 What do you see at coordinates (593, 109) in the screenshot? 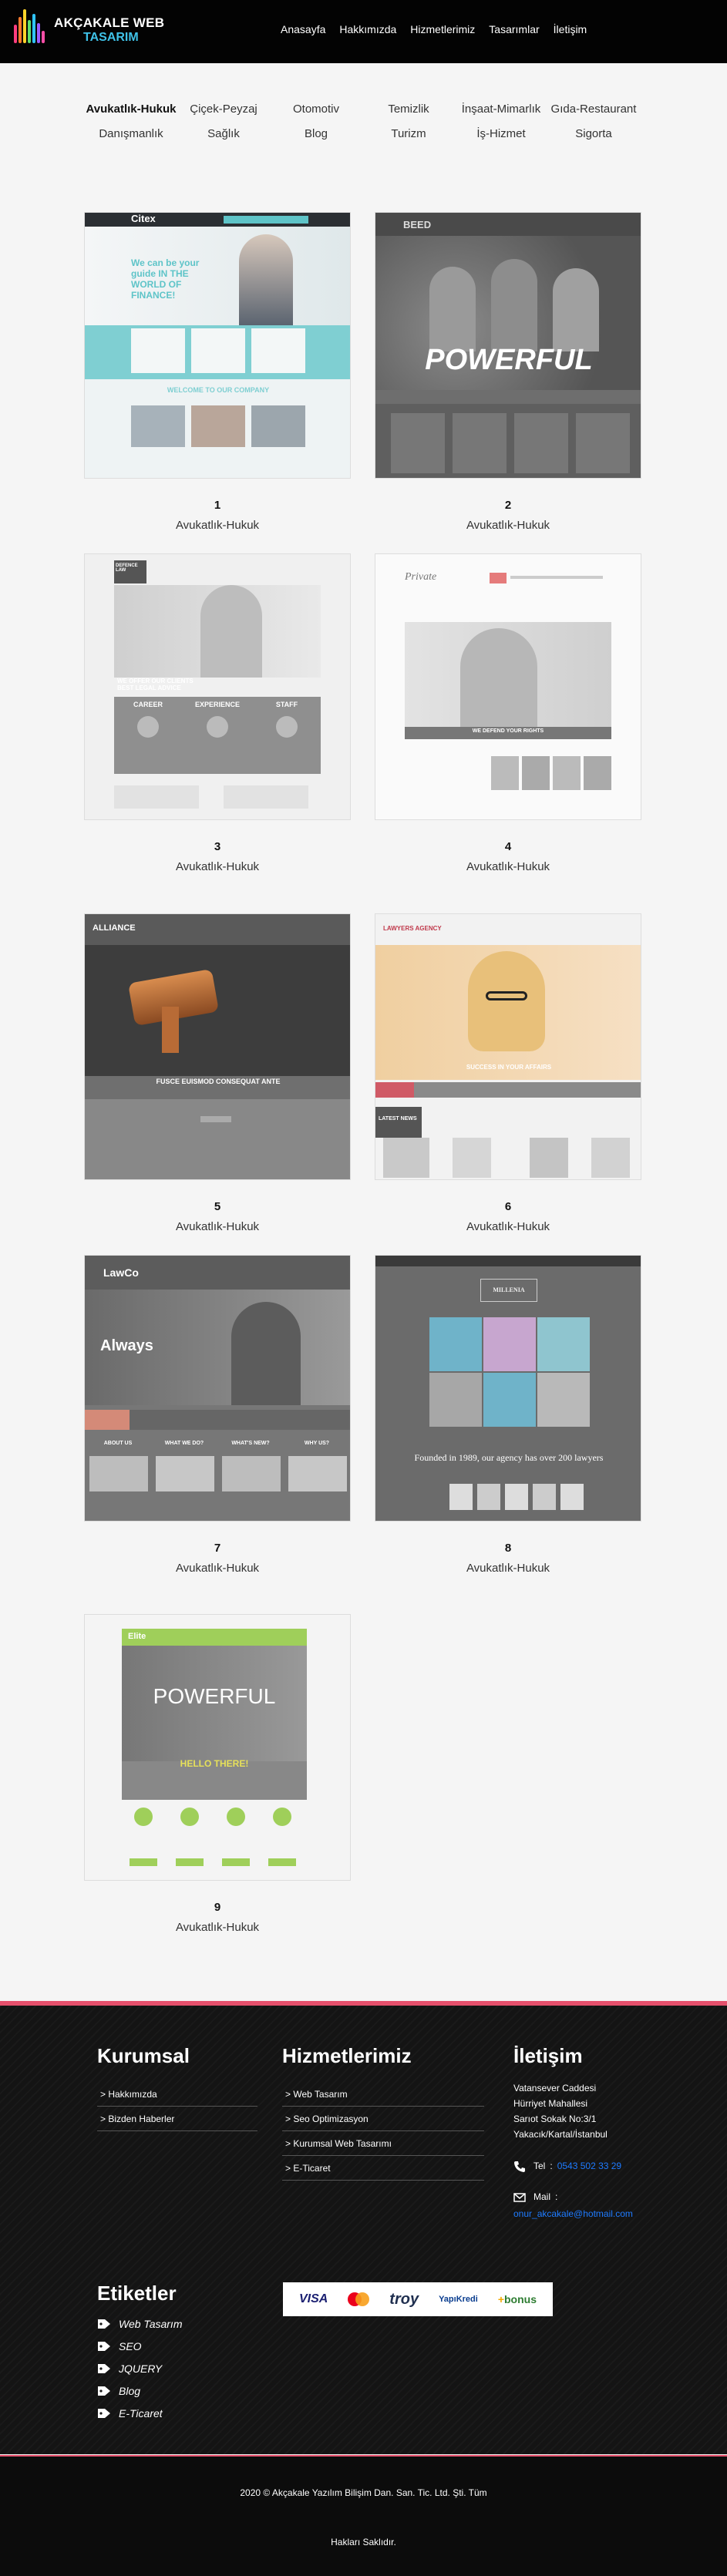
I see `filter-gida-restaurant: Gıda-Restaurant` at bounding box center [593, 109].